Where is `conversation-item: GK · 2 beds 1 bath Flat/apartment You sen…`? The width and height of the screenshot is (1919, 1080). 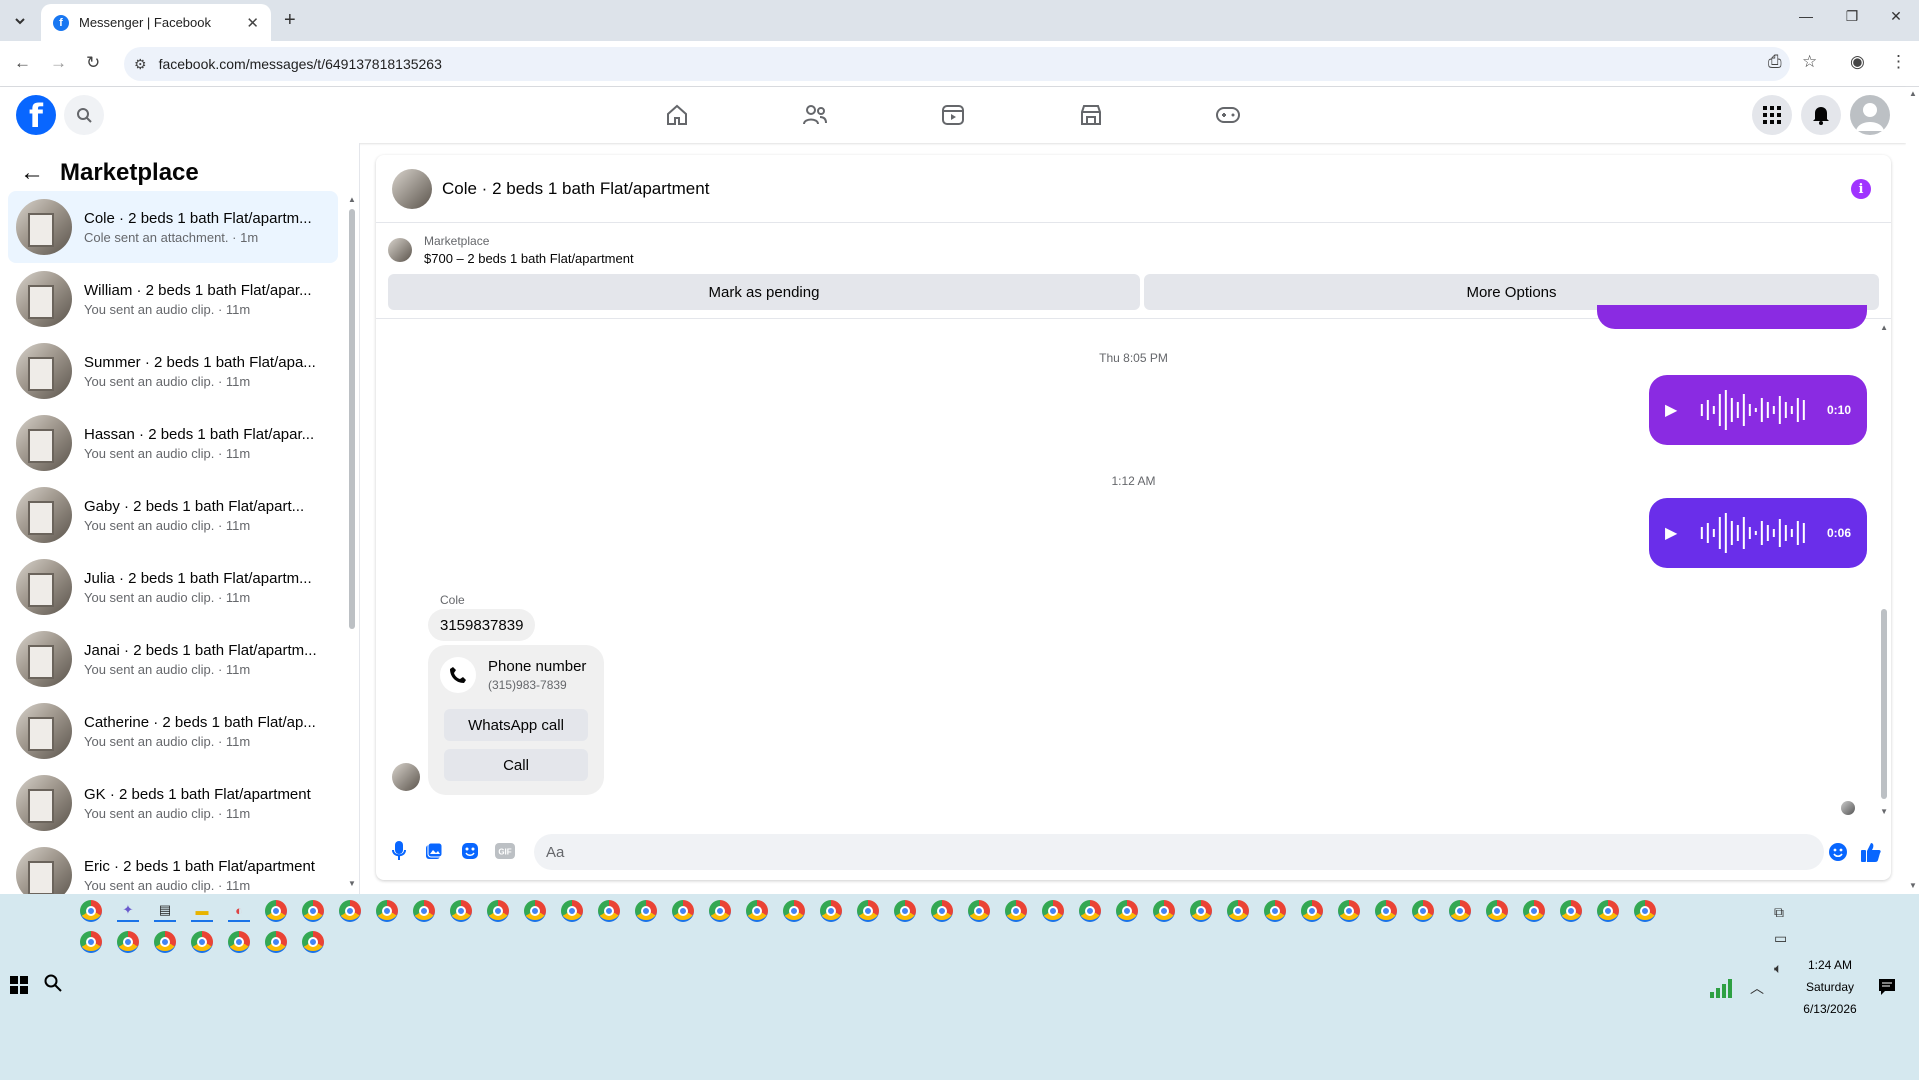
conversation-item: GK · 2 beds 1 bath Flat/apartment You sen… is located at coordinates (173, 803).